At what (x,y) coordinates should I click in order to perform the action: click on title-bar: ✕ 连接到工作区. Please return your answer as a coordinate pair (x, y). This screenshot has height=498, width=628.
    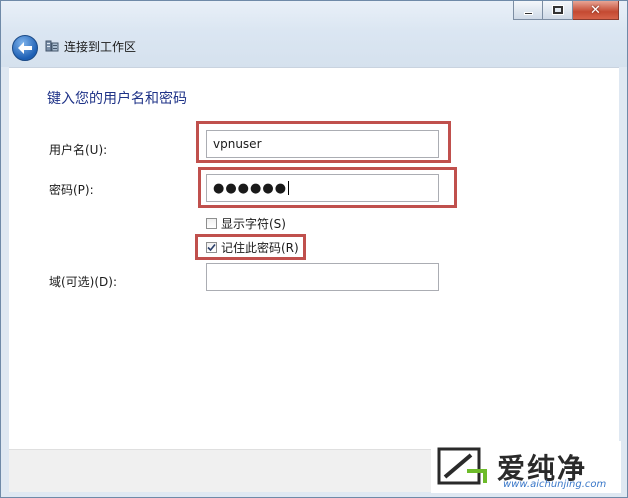
    Looking at the image, I should click on (314, 34).